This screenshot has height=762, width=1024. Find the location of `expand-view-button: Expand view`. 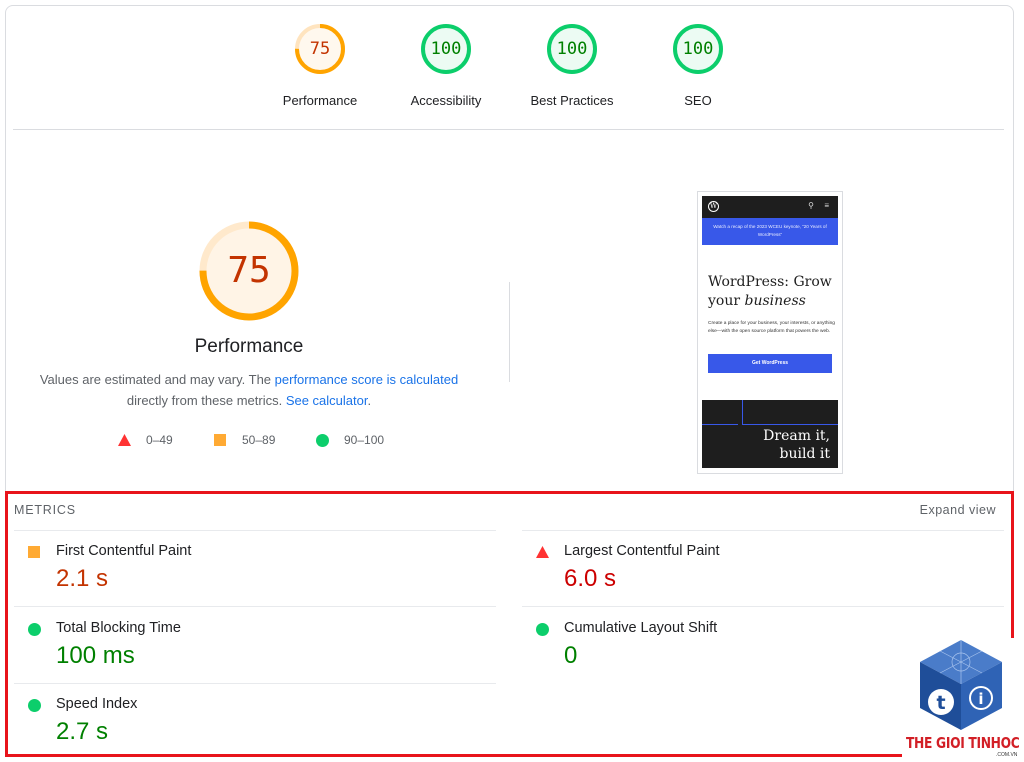

expand-view-button: Expand view is located at coordinates (958, 510).